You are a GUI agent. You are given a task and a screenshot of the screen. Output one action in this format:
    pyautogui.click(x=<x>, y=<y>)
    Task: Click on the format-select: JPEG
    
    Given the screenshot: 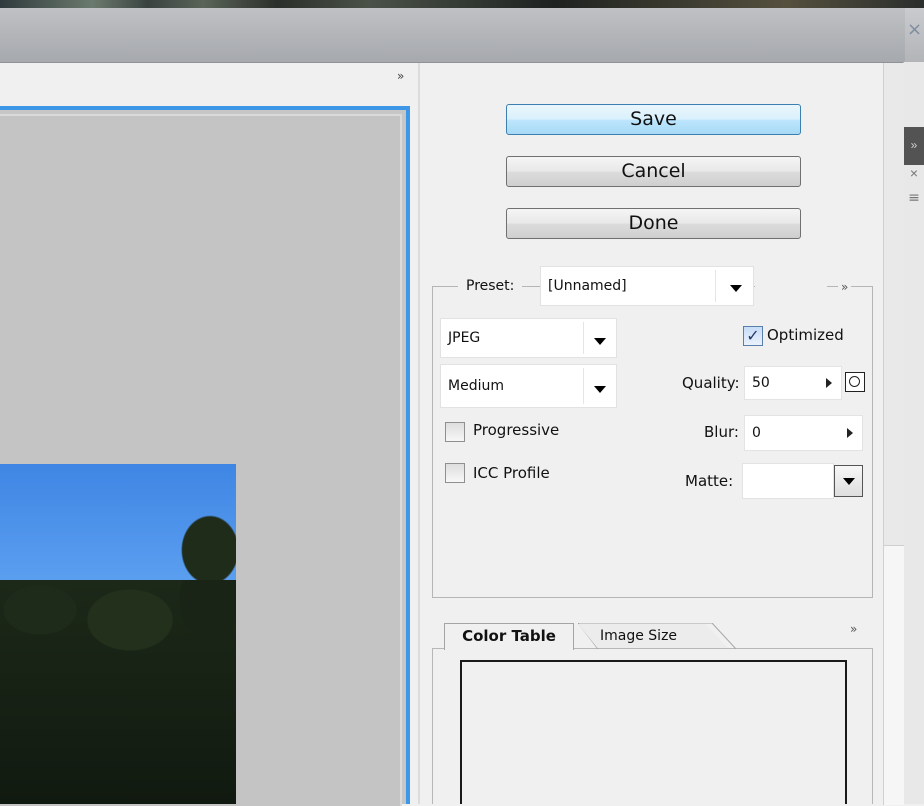 What is the action you would take?
    pyautogui.click(x=528, y=338)
    